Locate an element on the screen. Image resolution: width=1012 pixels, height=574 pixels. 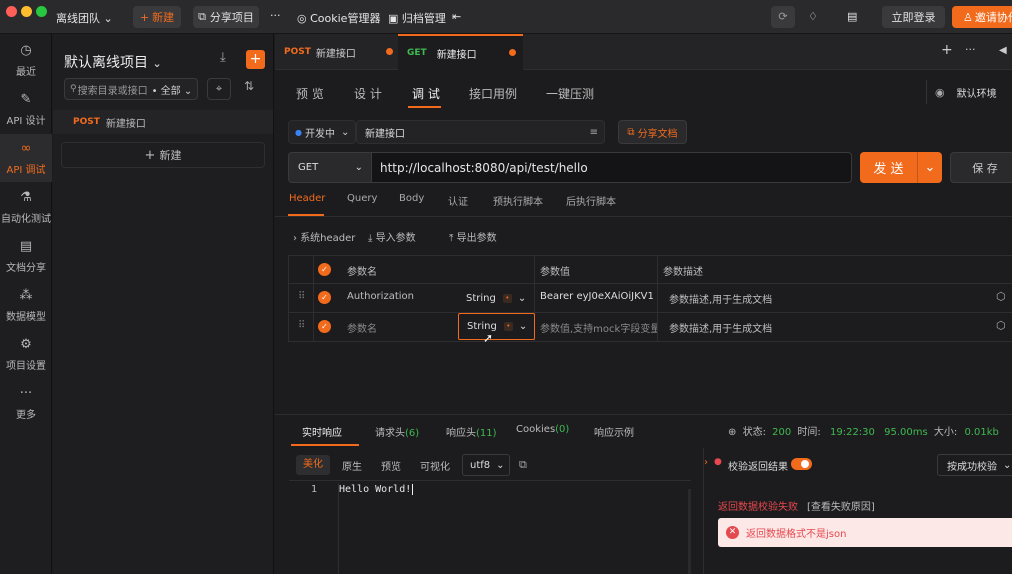
tree-new-button: + 新建 is located at coordinates (163, 155).